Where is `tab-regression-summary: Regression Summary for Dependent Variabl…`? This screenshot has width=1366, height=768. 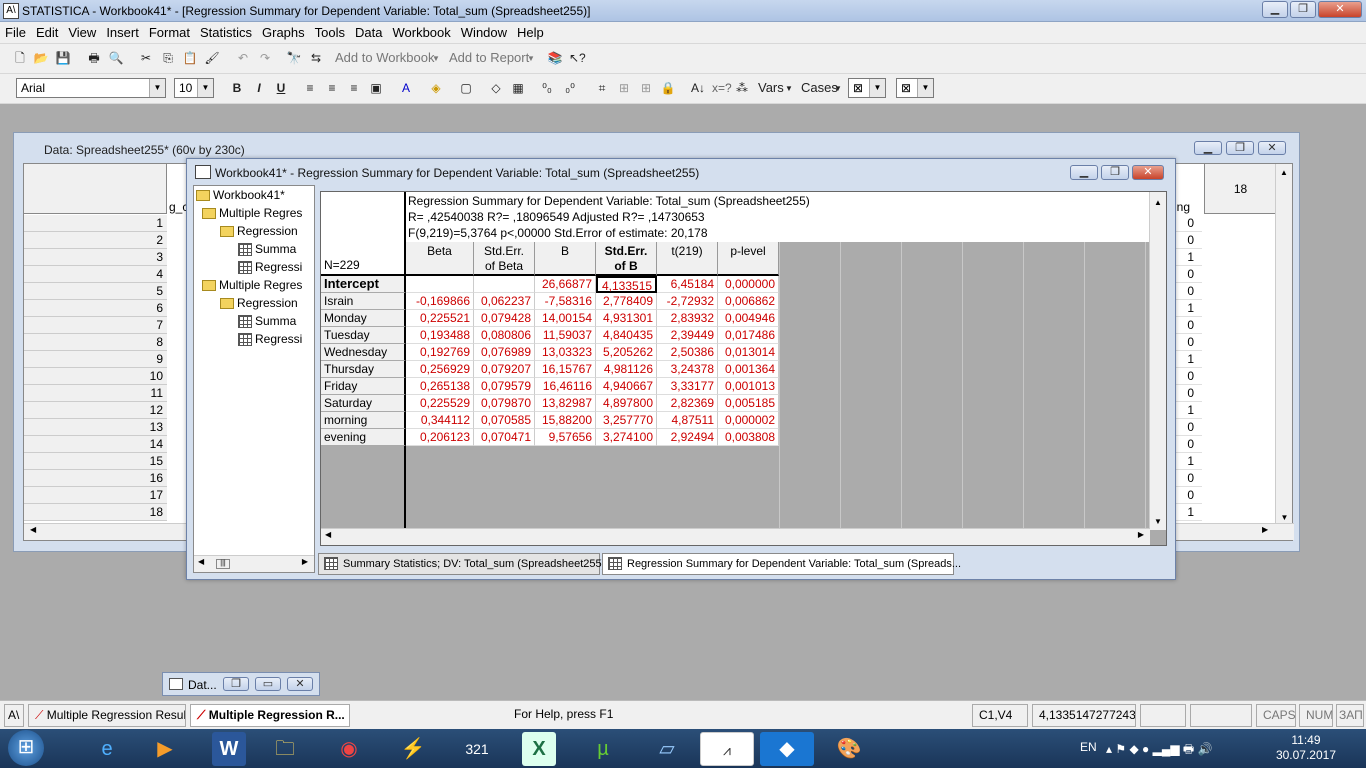
tab-regression-summary: Regression Summary for Dependent Variabl… is located at coordinates (781, 564).